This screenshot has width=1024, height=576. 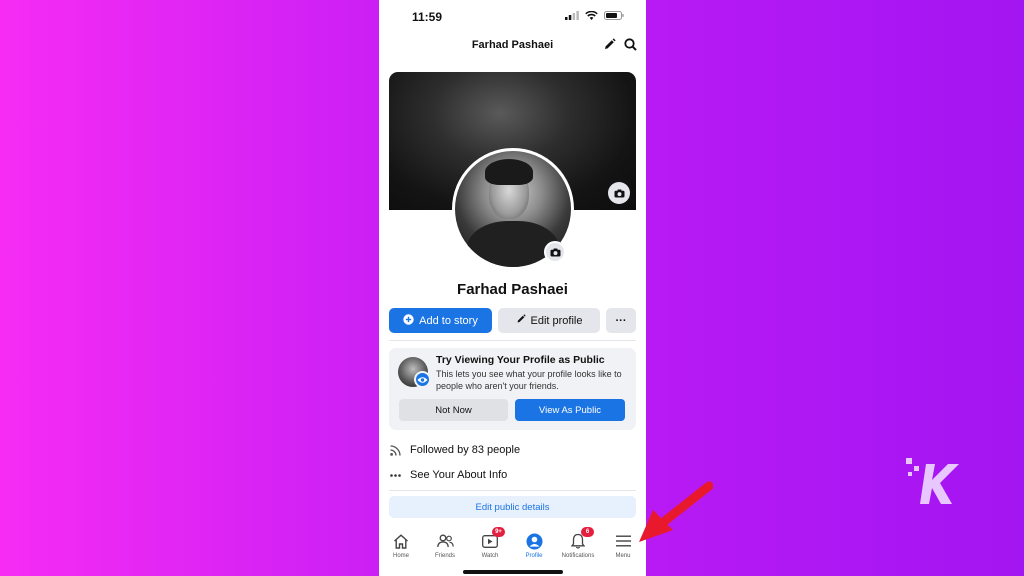 I want to click on home-indicator, so click(x=513, y=572).